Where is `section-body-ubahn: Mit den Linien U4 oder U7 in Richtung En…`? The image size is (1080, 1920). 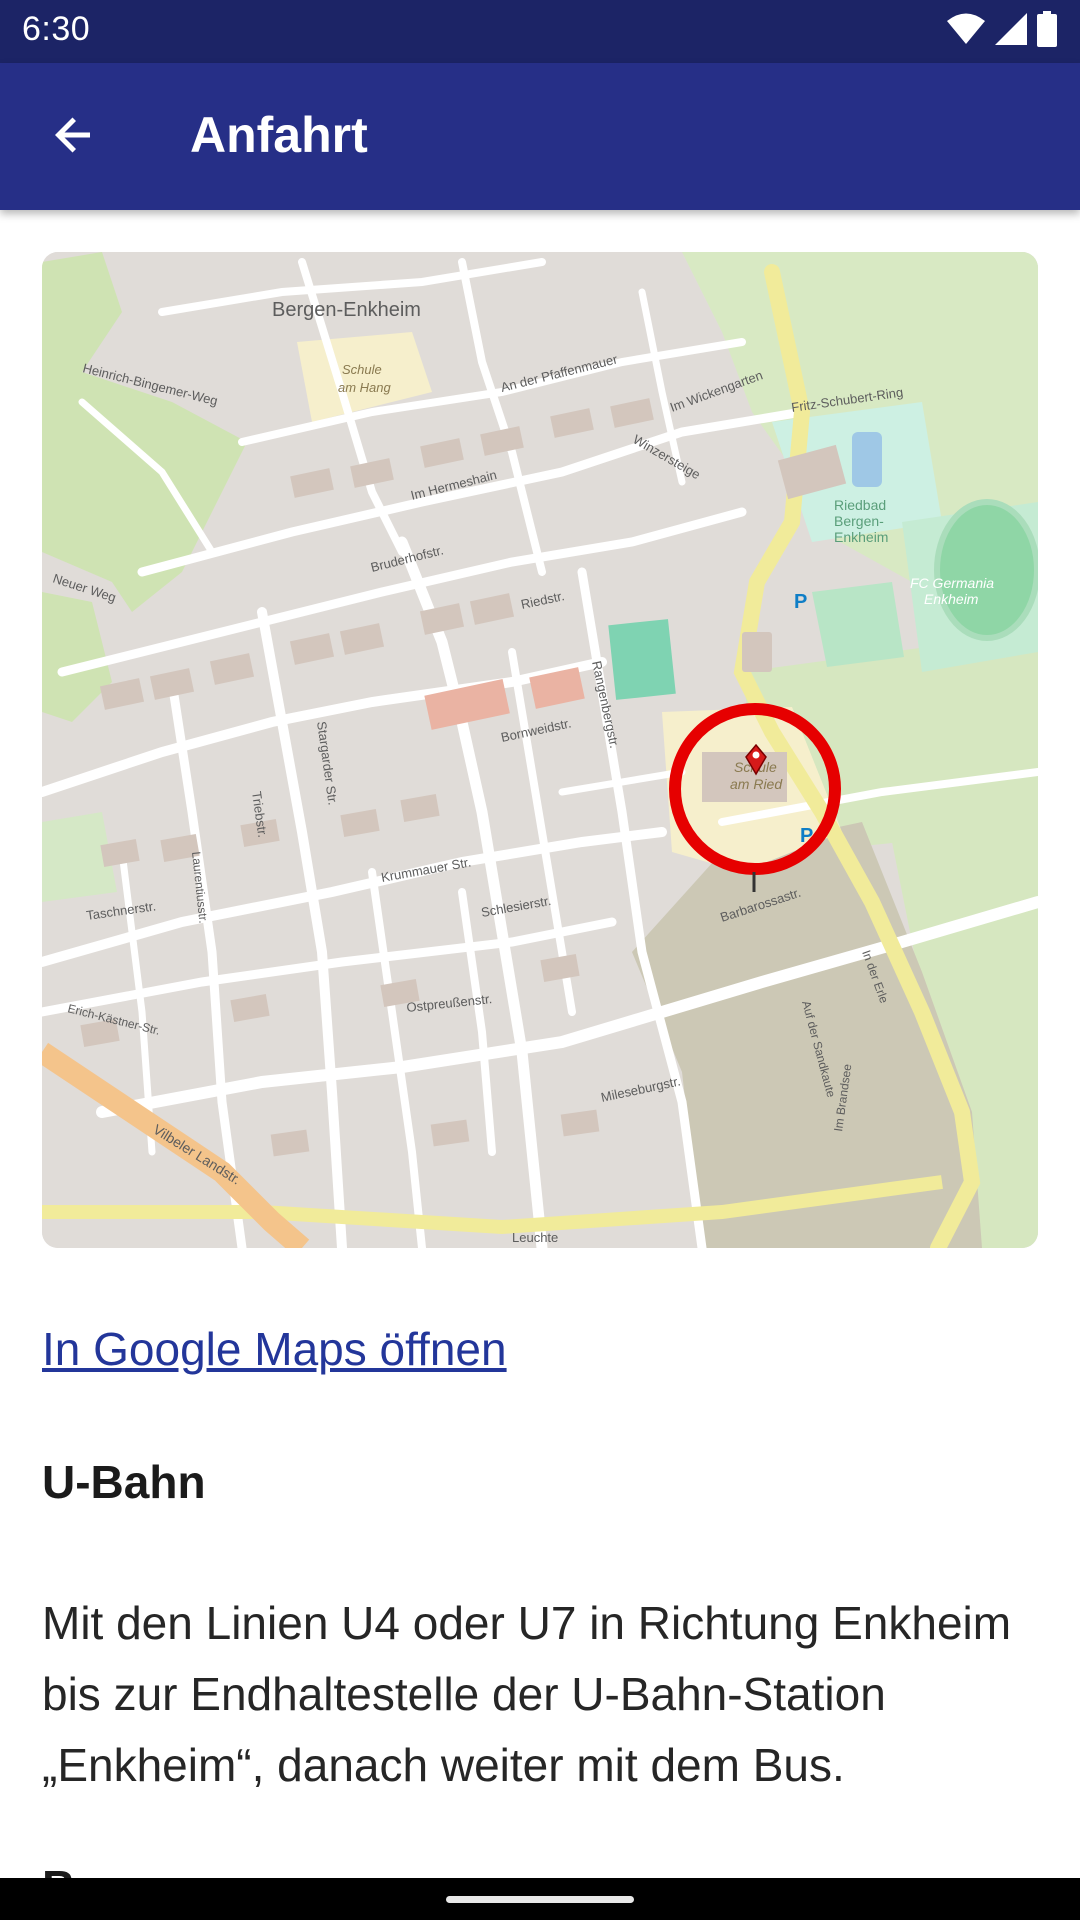 section-body-ubahn: Mit den Linien U4 oder U7 in Richtung En… is located at coordinates (527, 1694).